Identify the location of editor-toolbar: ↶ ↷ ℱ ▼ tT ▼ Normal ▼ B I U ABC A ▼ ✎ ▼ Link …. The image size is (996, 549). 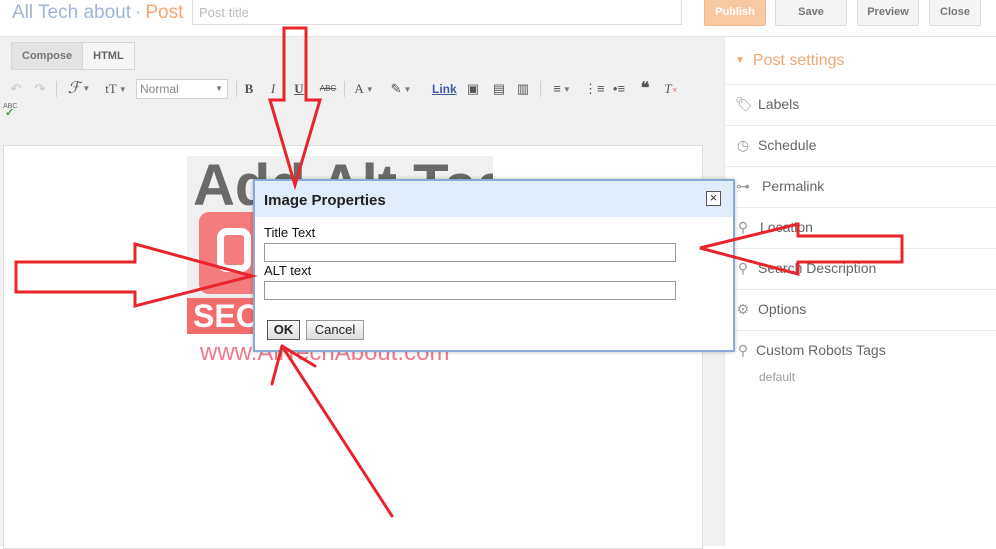
(361, 89).